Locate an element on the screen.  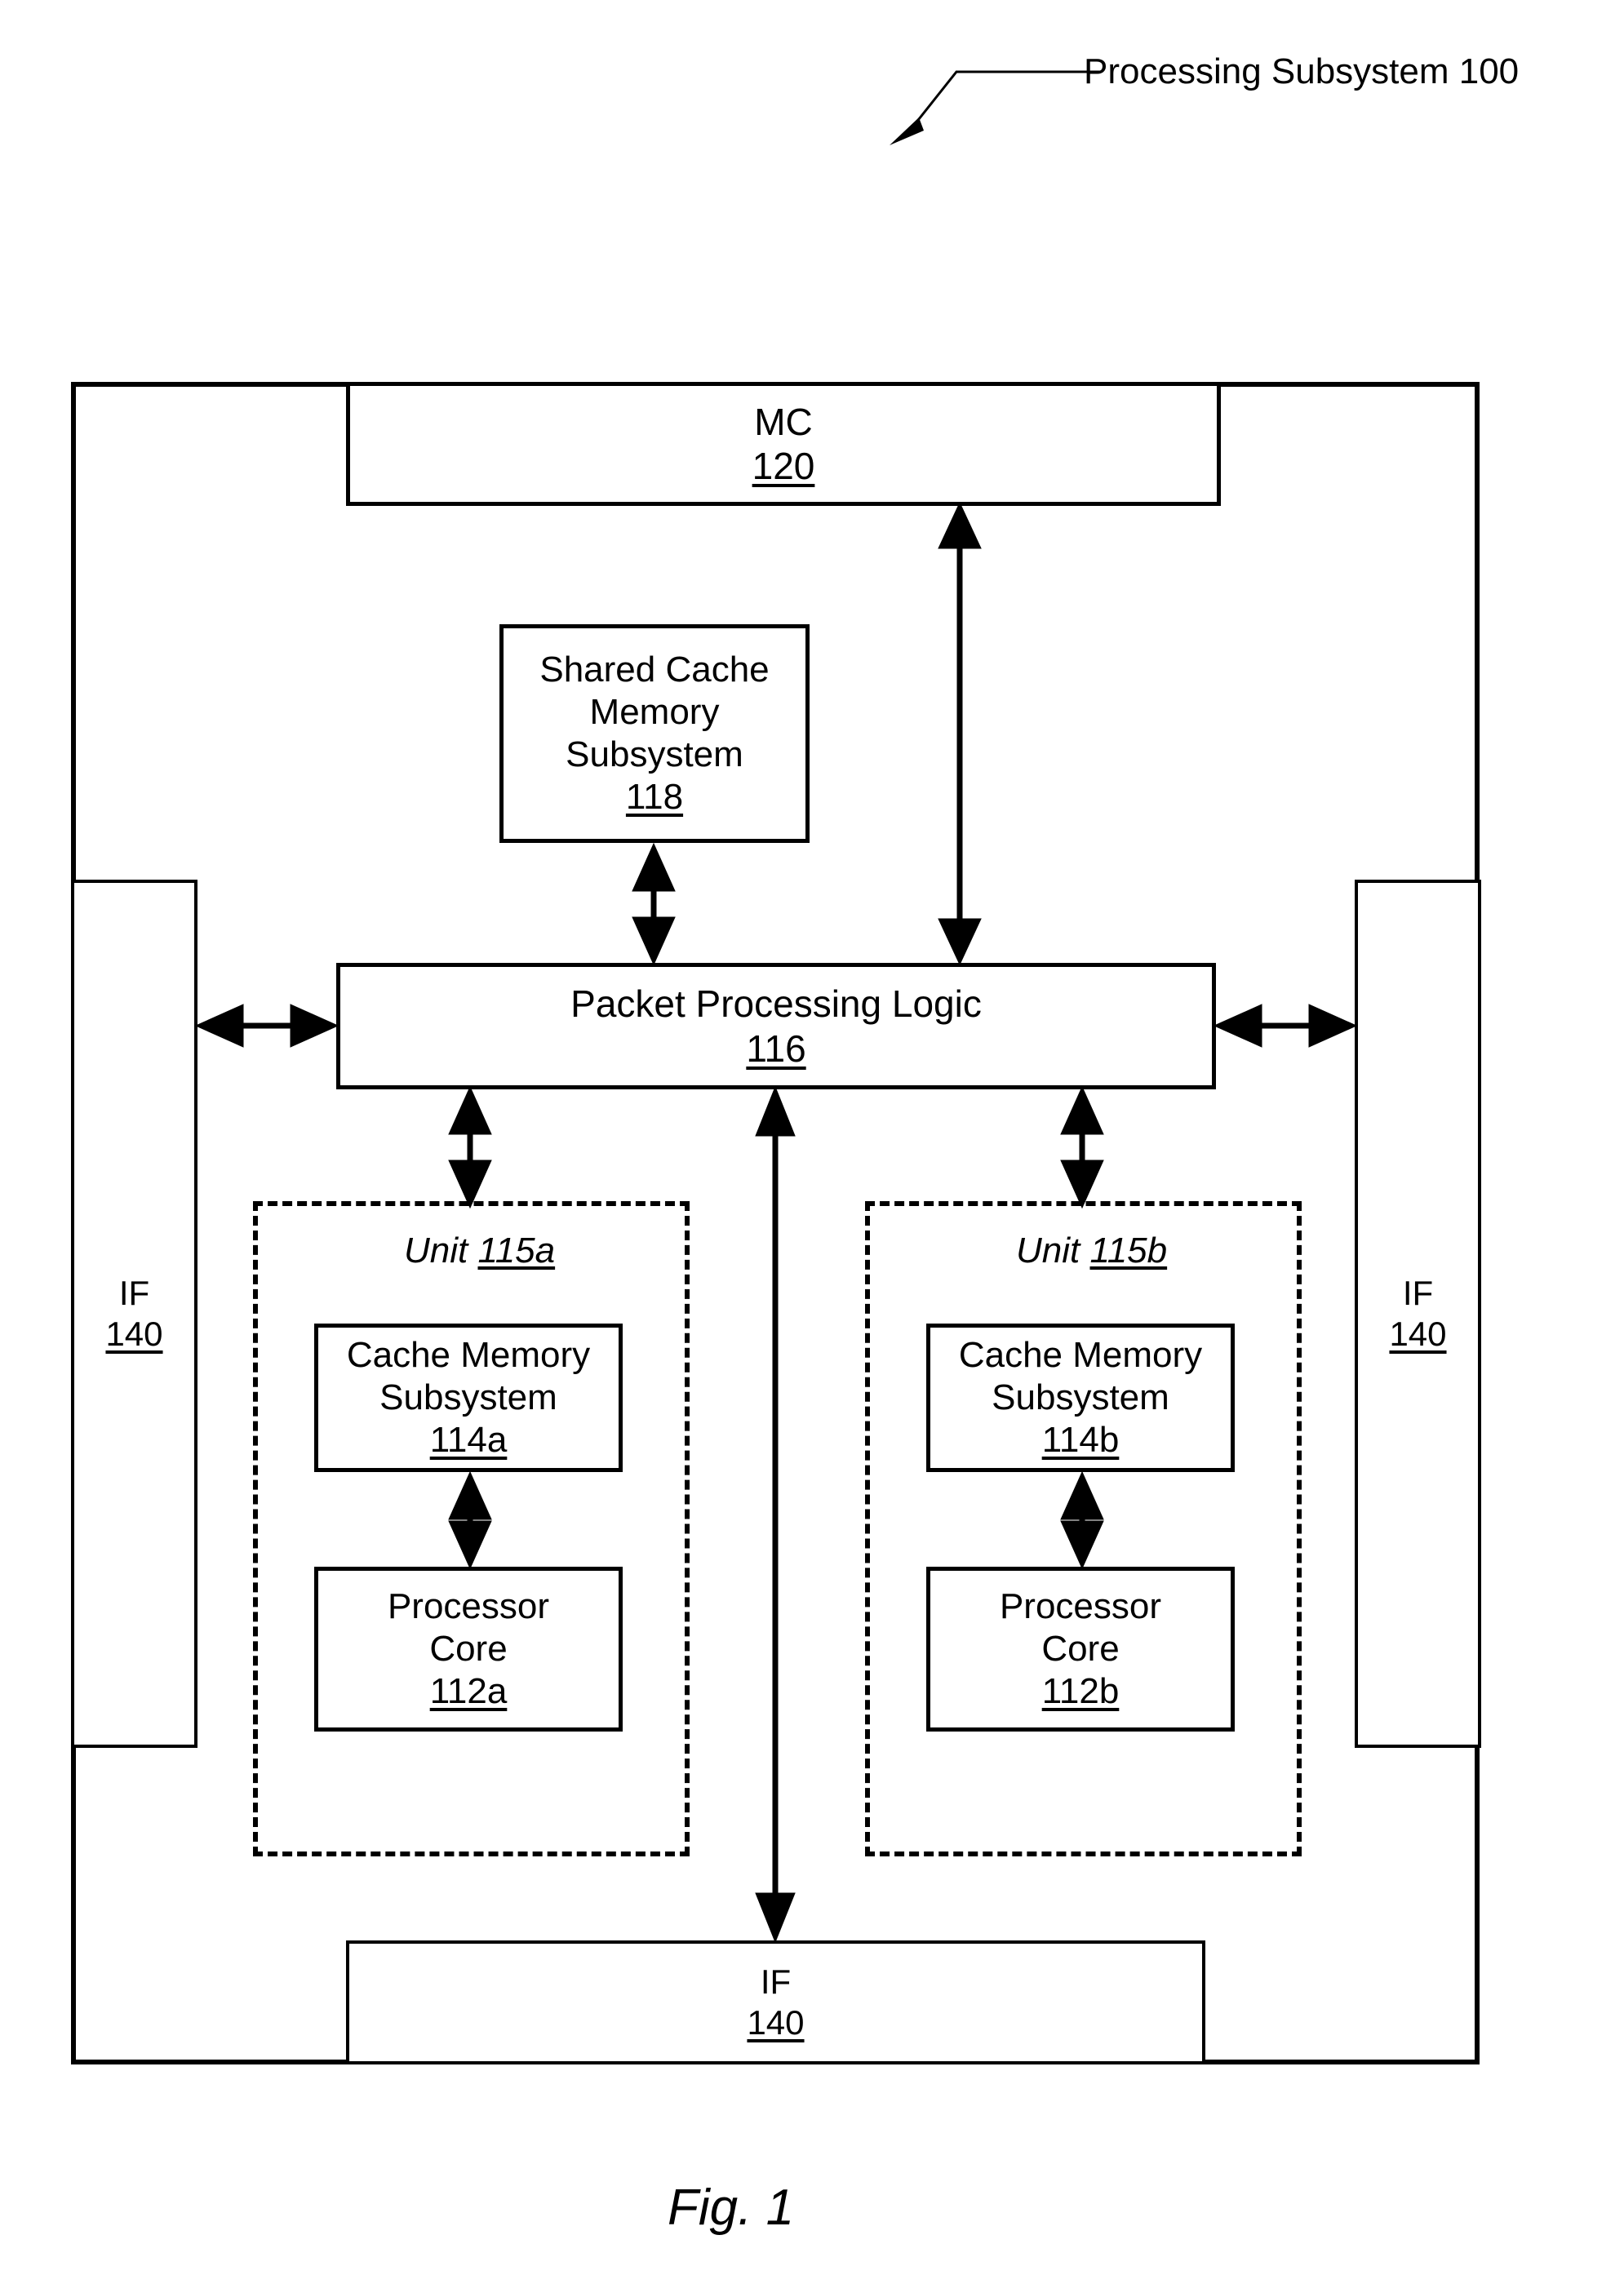
unit-115b-word: Unit is located at coordinates (1053, 1251).